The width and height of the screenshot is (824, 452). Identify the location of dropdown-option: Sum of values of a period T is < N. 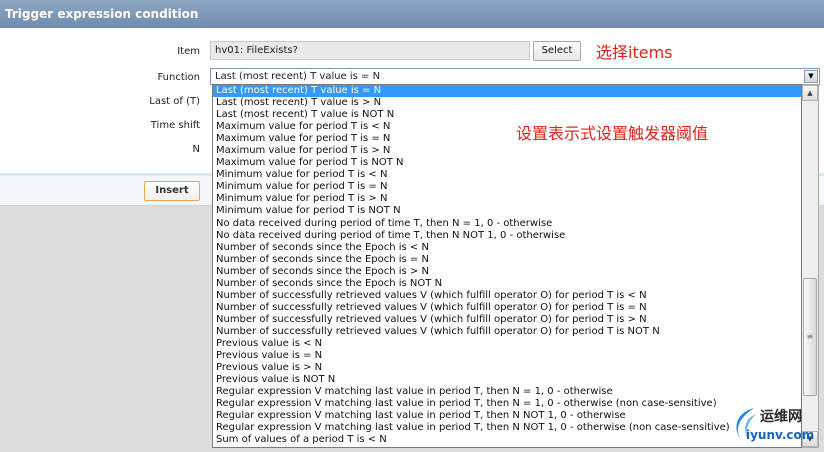
(507, 440).